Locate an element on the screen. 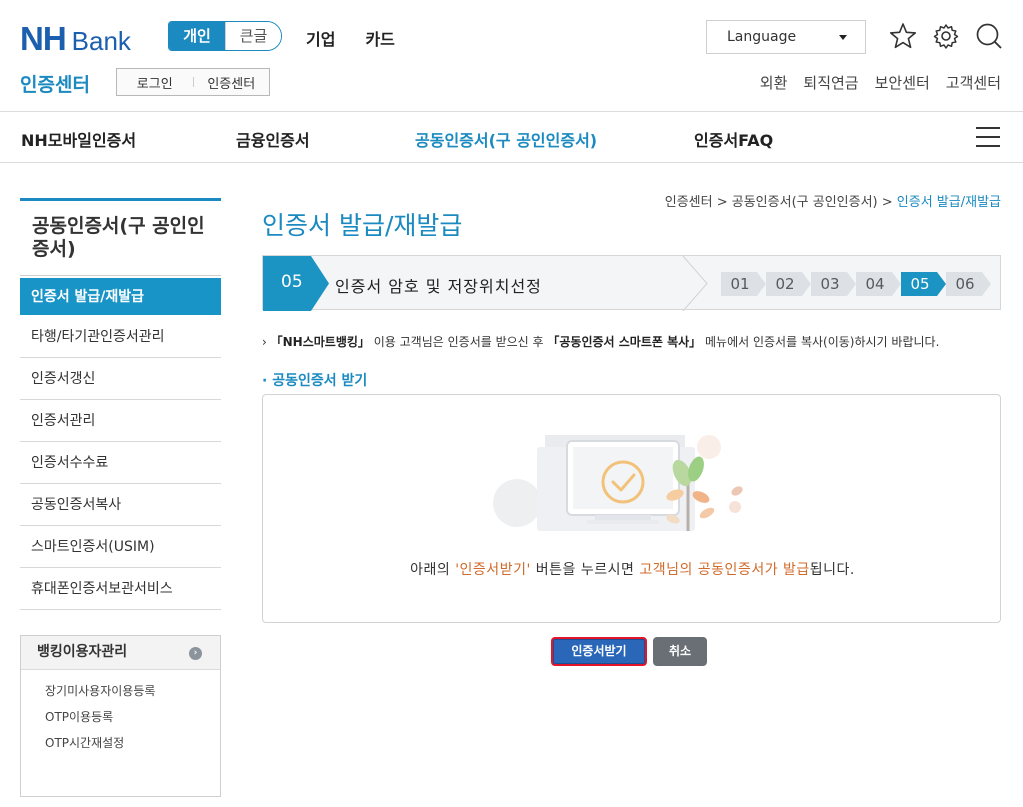 The height and width of the screenshot is (807, 1023). caret-down-icon is located at coordinates (843, 37).